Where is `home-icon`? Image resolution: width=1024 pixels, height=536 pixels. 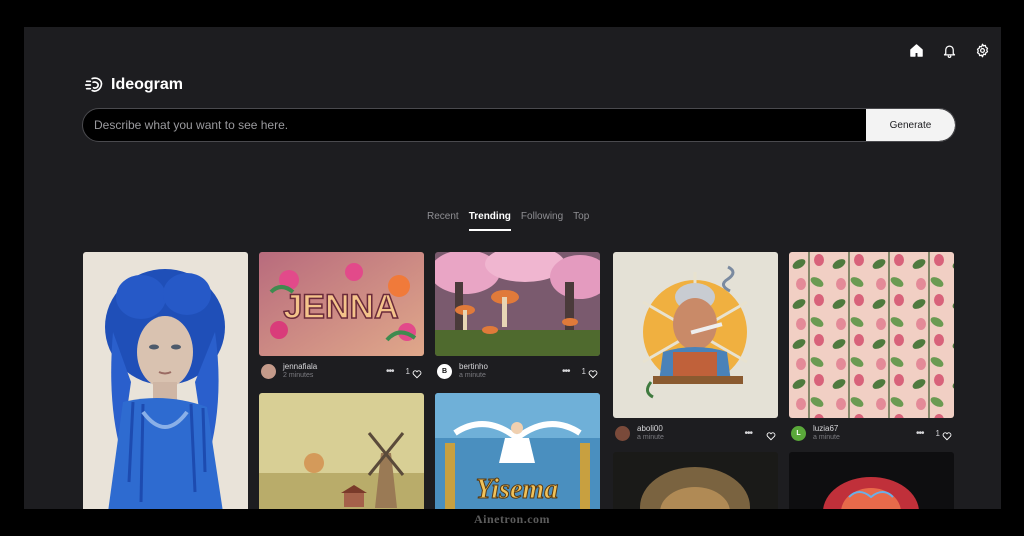
home-icon is located at coordinates (916, 50).